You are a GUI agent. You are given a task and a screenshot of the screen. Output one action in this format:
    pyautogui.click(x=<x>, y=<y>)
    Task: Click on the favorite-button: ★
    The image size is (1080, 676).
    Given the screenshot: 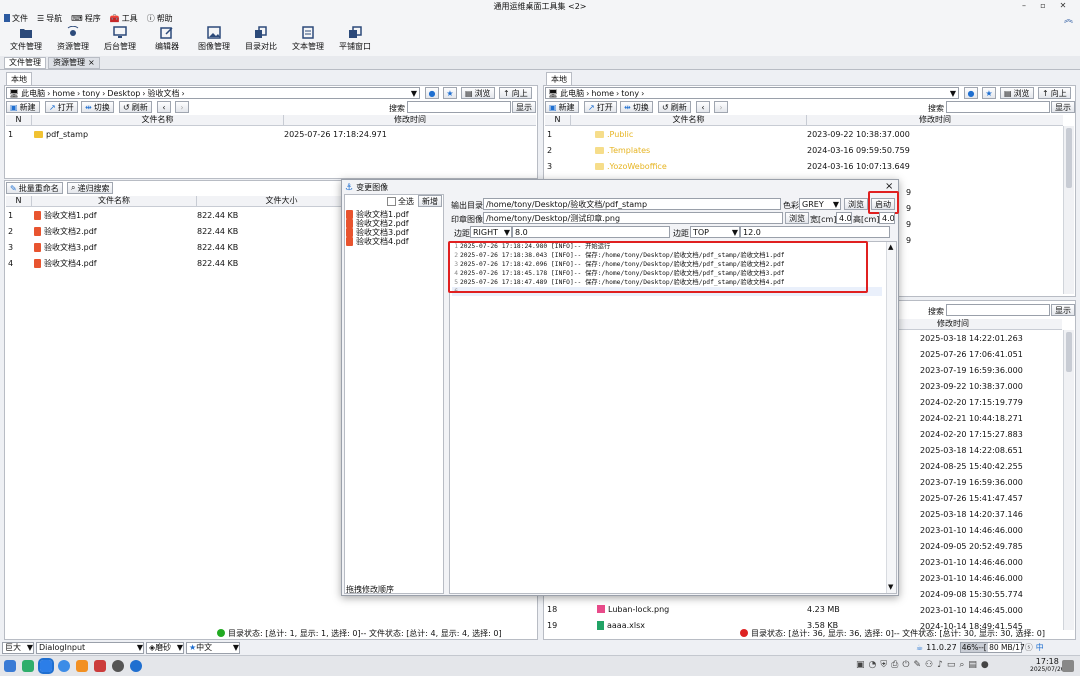 What is the action you would take?
    pyautogui.click(x=450, y=93)
    